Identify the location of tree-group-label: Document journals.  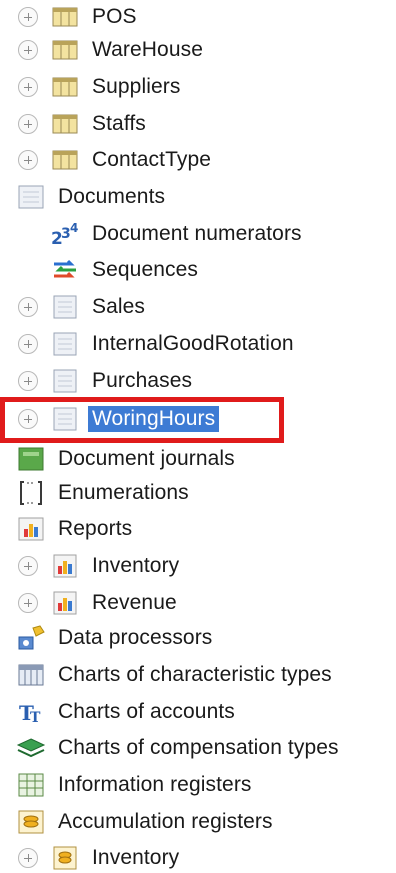
(146, 458).